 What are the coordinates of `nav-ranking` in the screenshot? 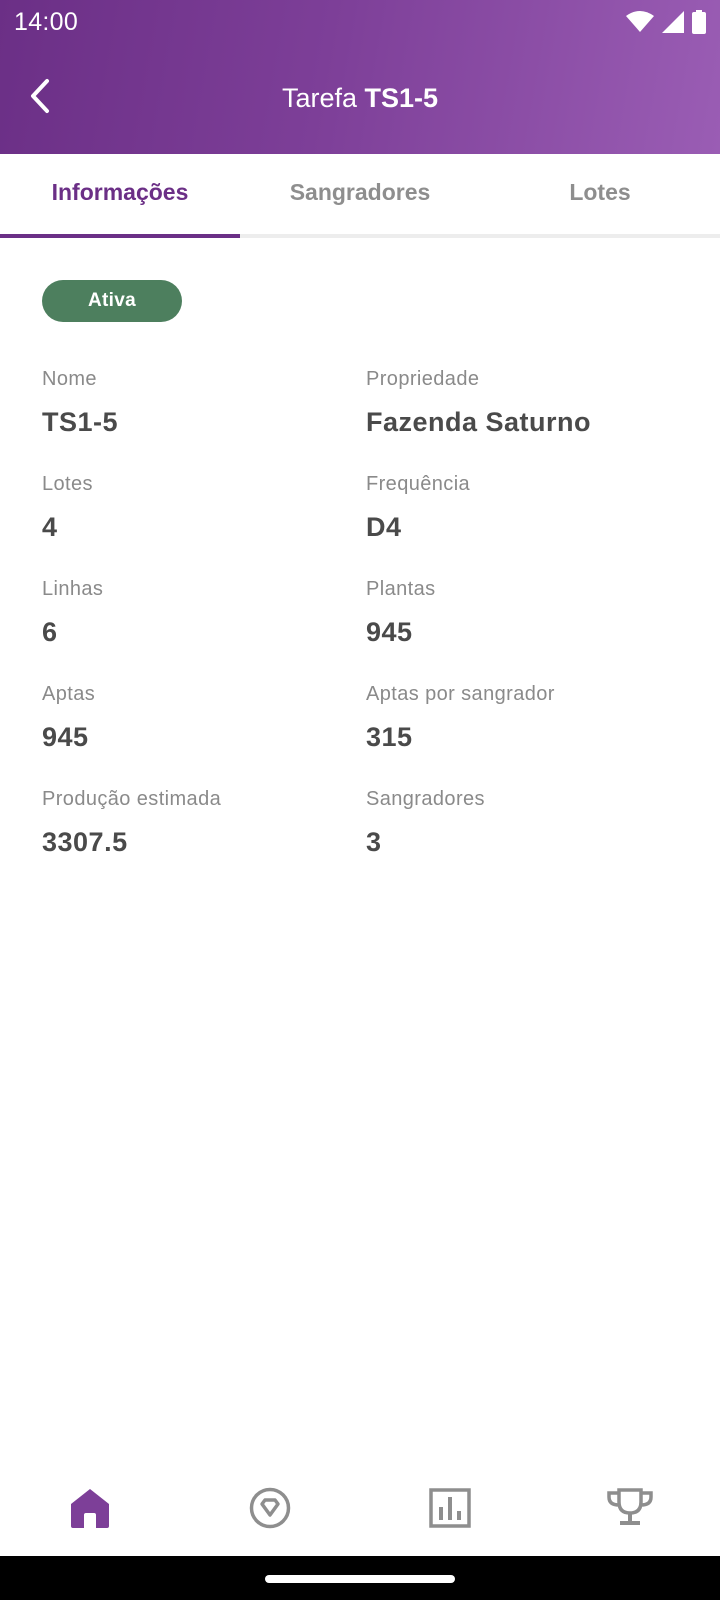 It's located at (630, 1508).